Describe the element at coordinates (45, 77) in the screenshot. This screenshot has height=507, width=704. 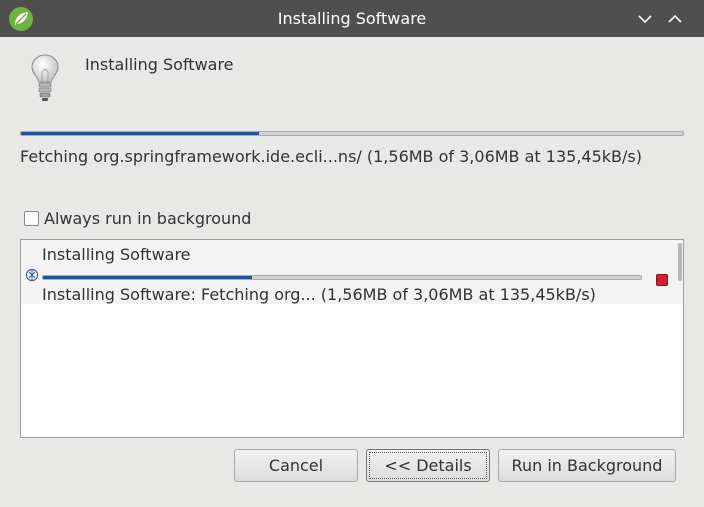
I see `lightbulb-icon` at that location.